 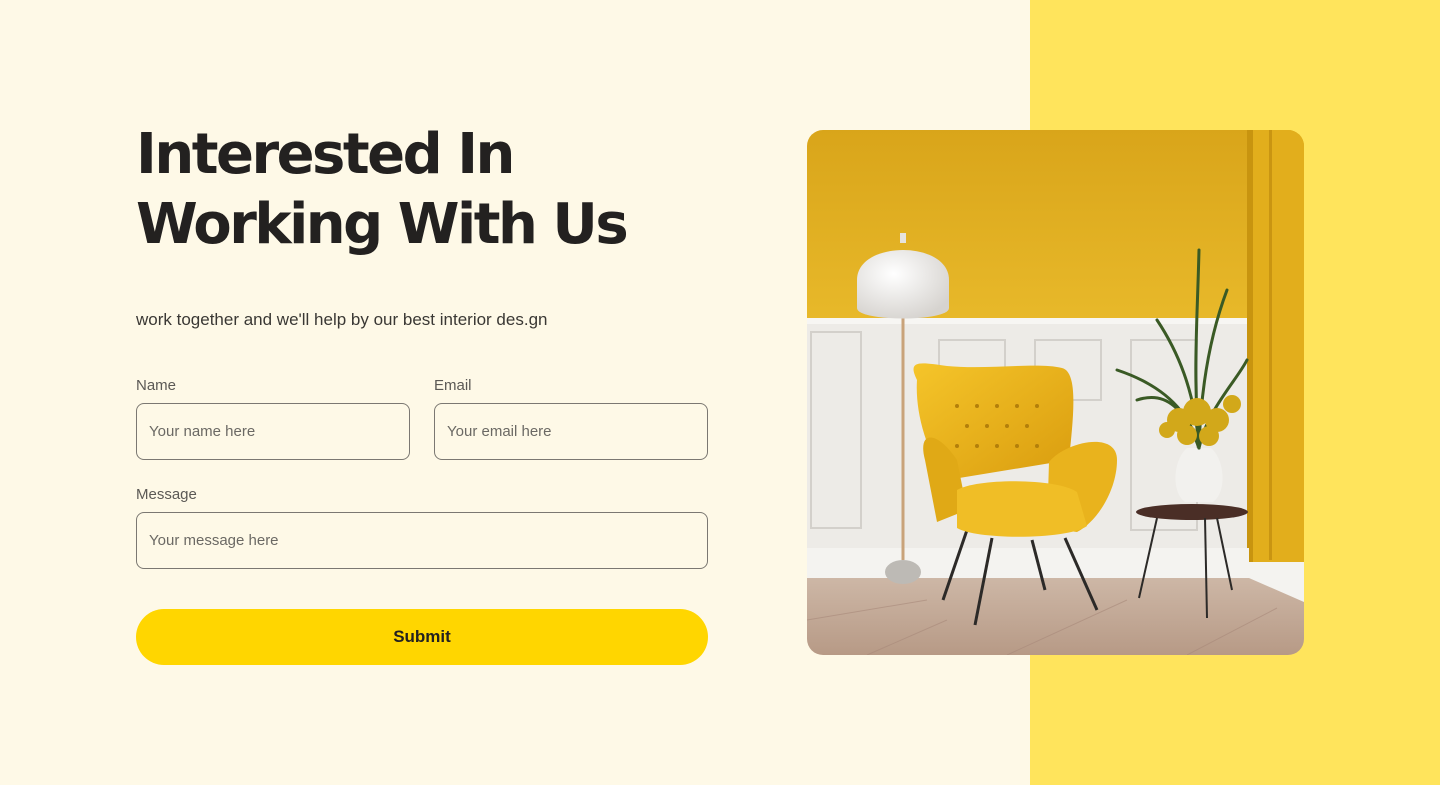 What do you see at coordinates (422, 540) in the screenshot?
I see `message-input` at bounding box center [422, 540].